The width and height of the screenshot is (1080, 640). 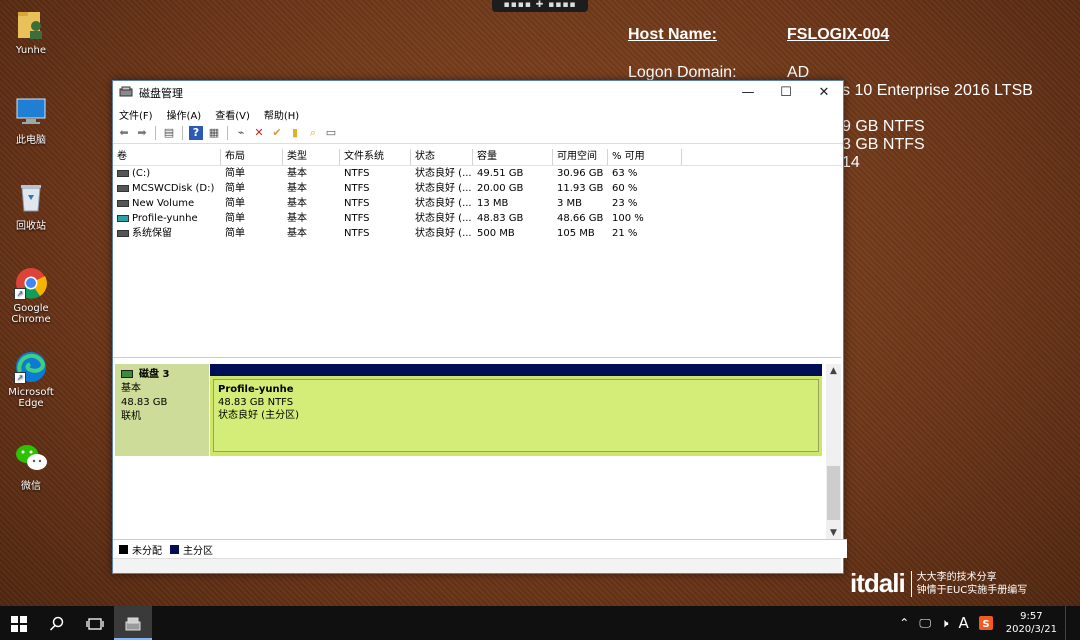 I want to click on search-button, so click(x=57, y=623).